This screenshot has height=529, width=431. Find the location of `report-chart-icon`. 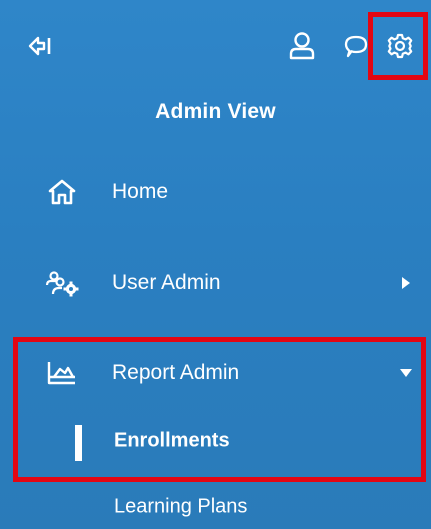

report-chart-icon is located at coordinates (62, 373).